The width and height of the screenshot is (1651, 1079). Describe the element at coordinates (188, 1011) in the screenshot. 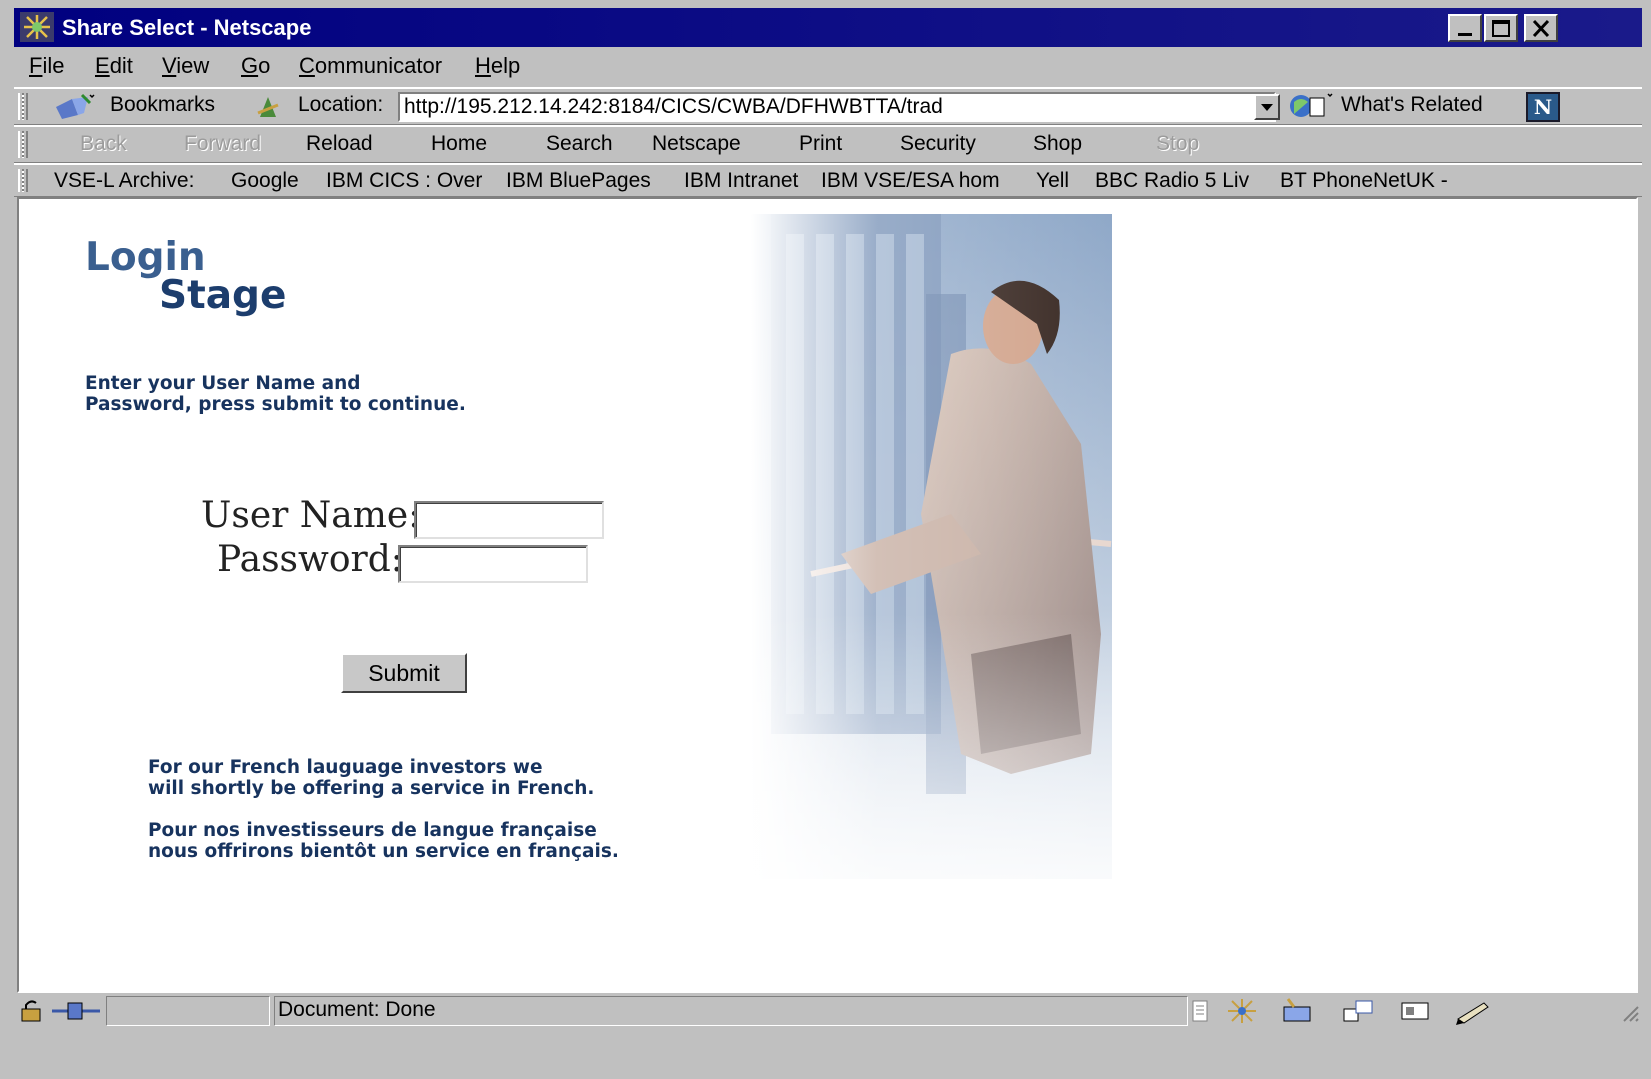

I see `progress-bar` at that location.